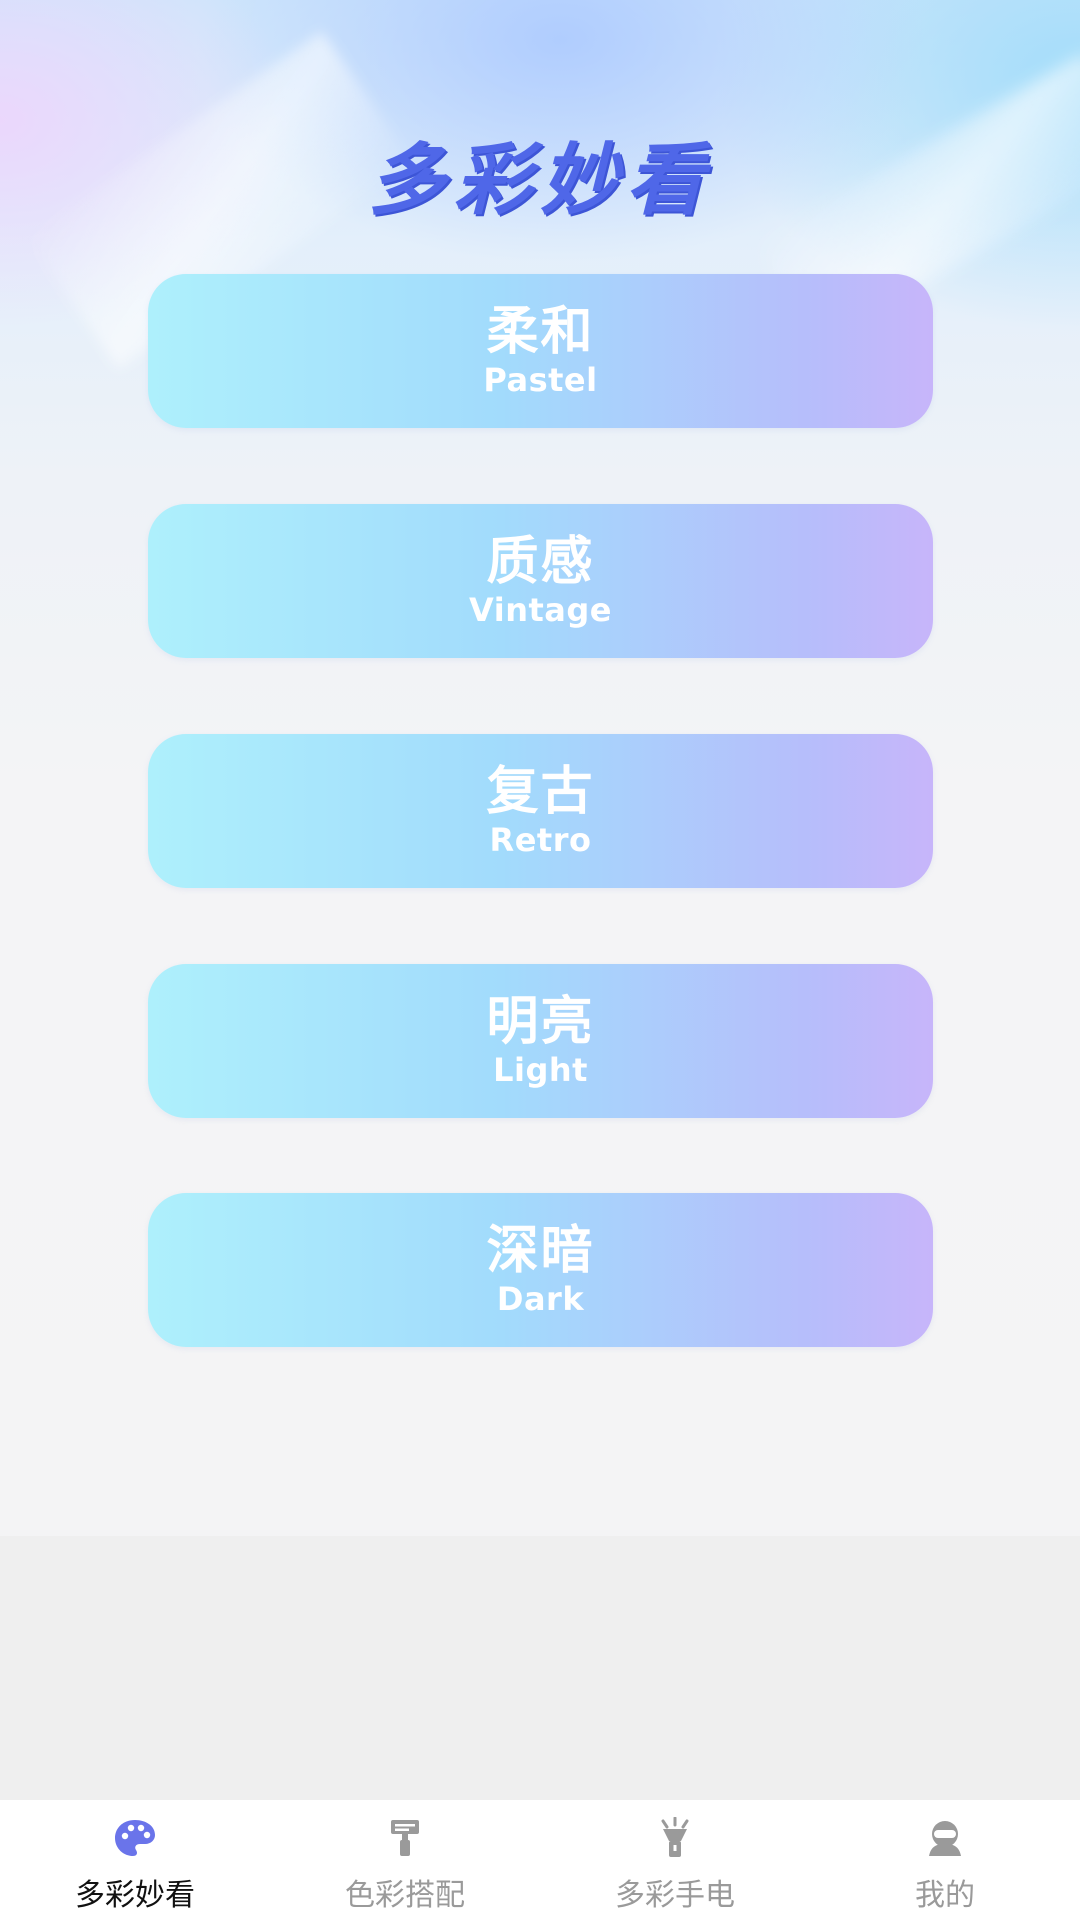 The image size is (1080, 1920). What do you see at coordinates (540, 1070) in the screenshot?
I see `menu-card-subtitle: Light` at bounding box center [540, 1070].